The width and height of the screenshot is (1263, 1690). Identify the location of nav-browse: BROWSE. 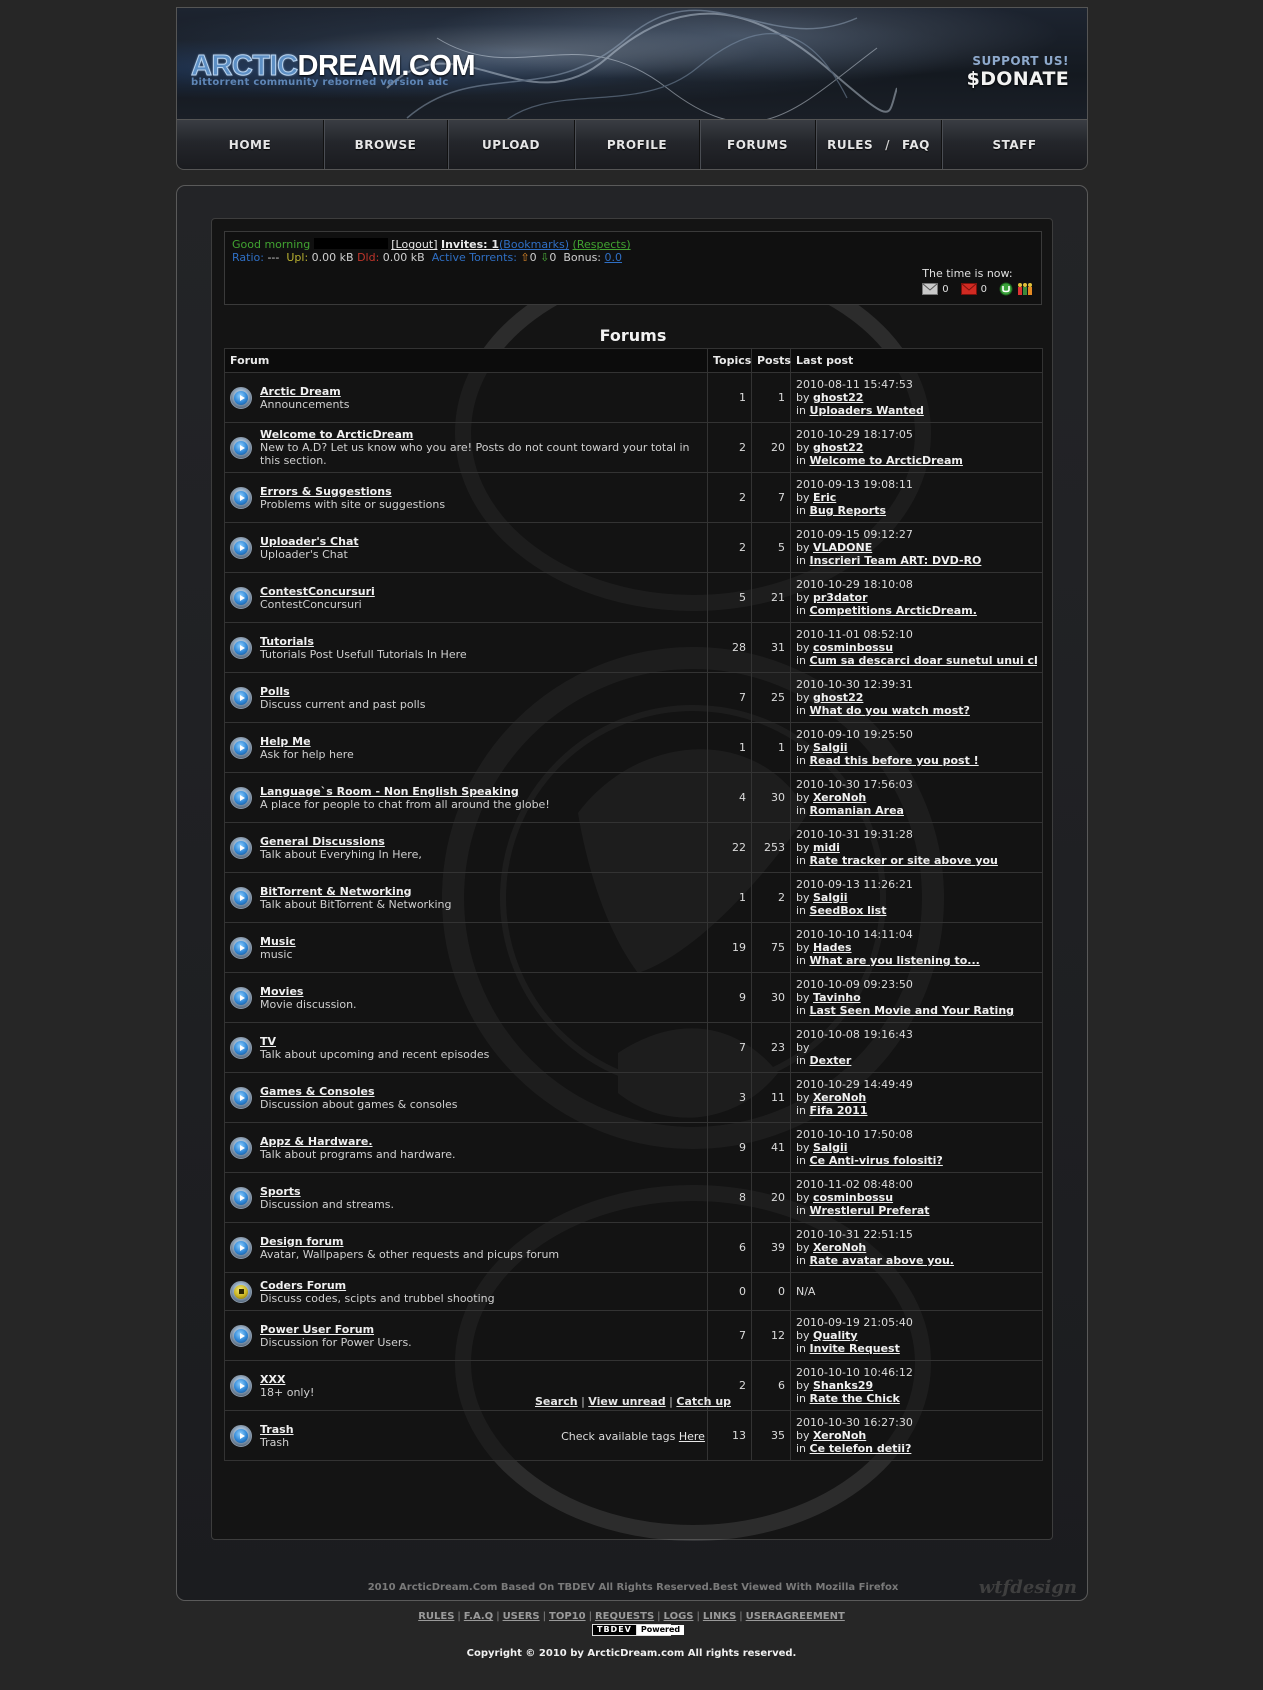
(386, 144).